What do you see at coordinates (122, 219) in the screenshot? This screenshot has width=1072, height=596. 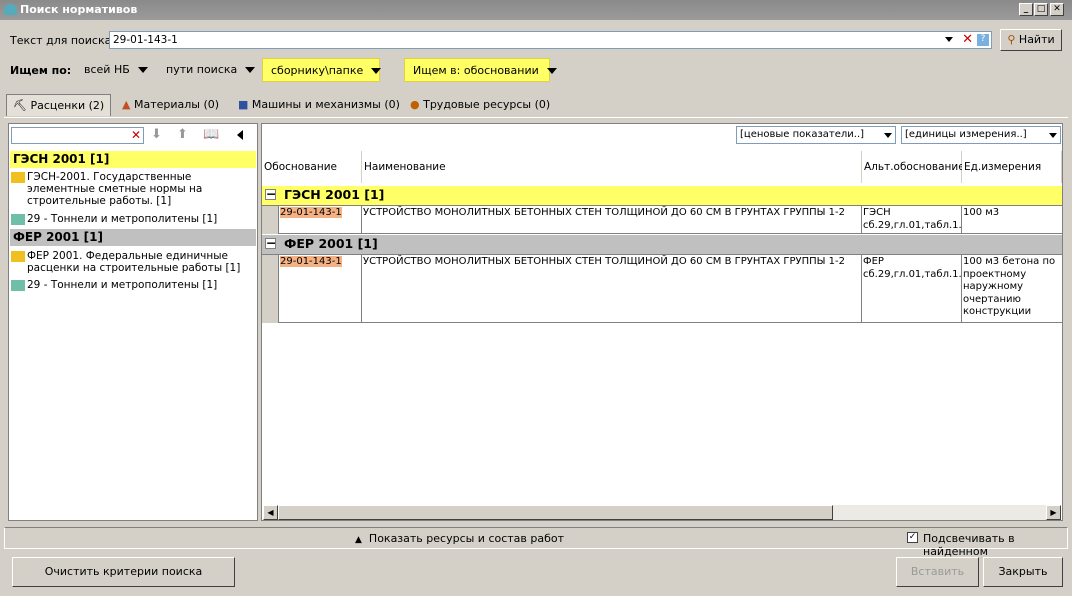 I see `tree-item-gesn-29-label: 29 - Тоннели и метрополитены [1]` at bounding box center [122, 219].